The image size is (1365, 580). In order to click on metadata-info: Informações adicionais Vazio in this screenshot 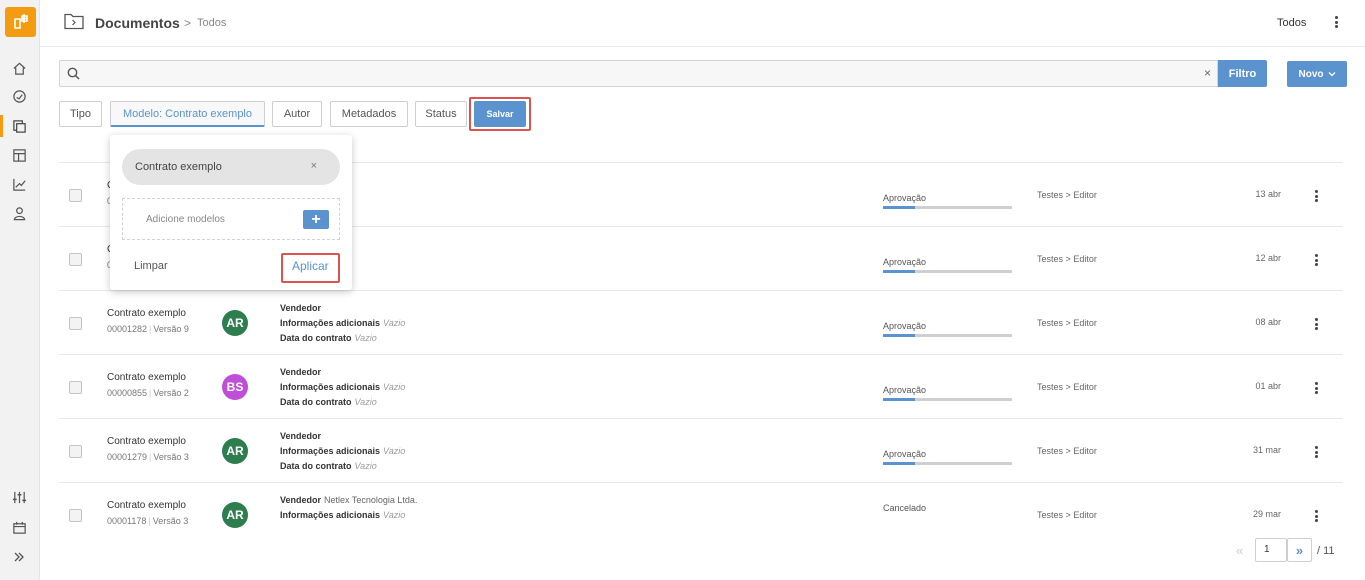, I will do `click(342, 387)`.